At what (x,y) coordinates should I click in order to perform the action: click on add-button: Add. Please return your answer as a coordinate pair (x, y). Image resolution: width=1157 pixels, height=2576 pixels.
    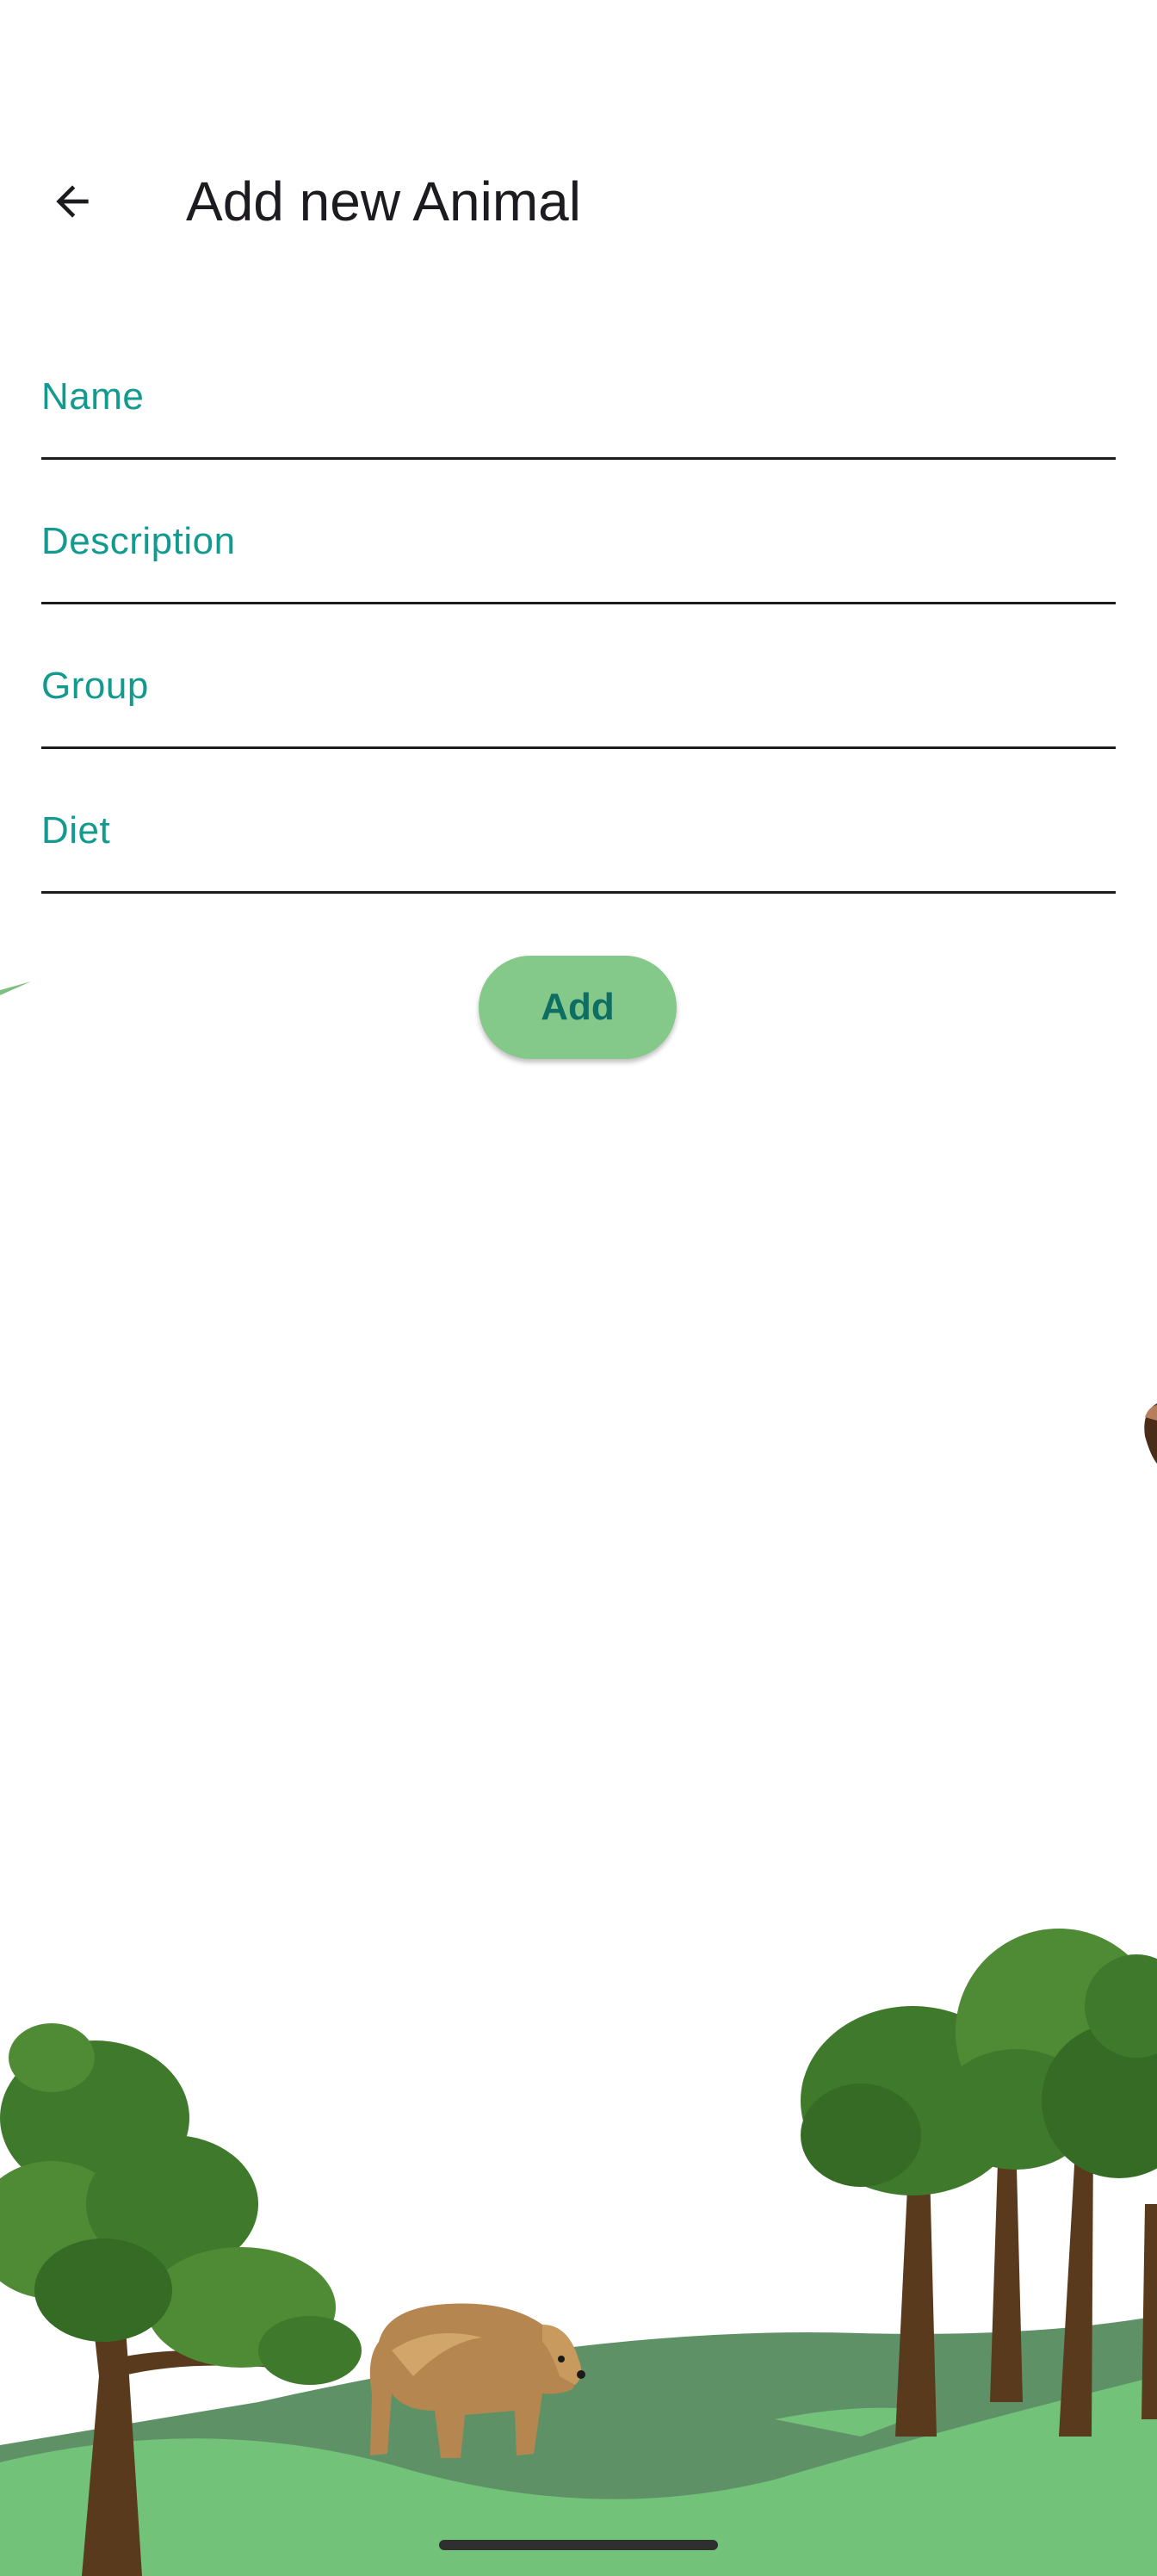
    Looking at the image, I should click on (578, 1008).